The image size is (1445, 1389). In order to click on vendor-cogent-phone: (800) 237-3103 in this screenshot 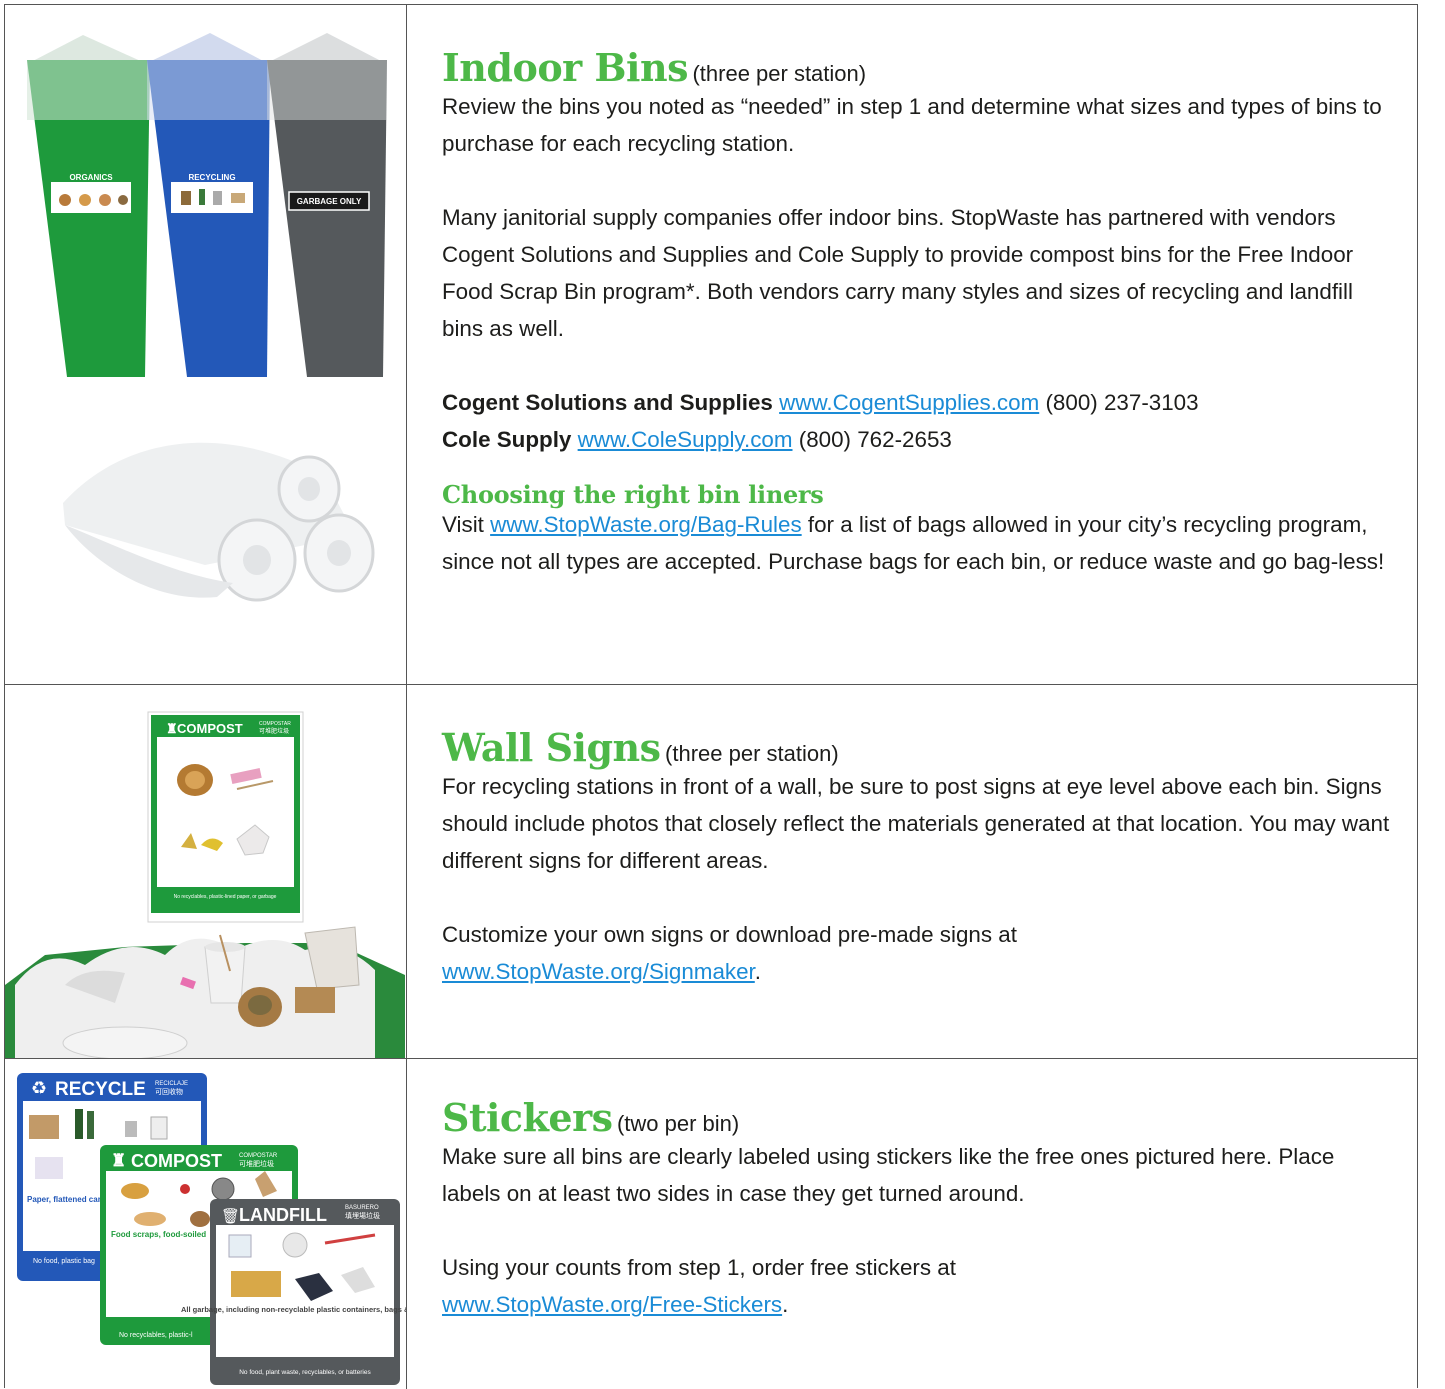, I will do `click(1122, 402)`.